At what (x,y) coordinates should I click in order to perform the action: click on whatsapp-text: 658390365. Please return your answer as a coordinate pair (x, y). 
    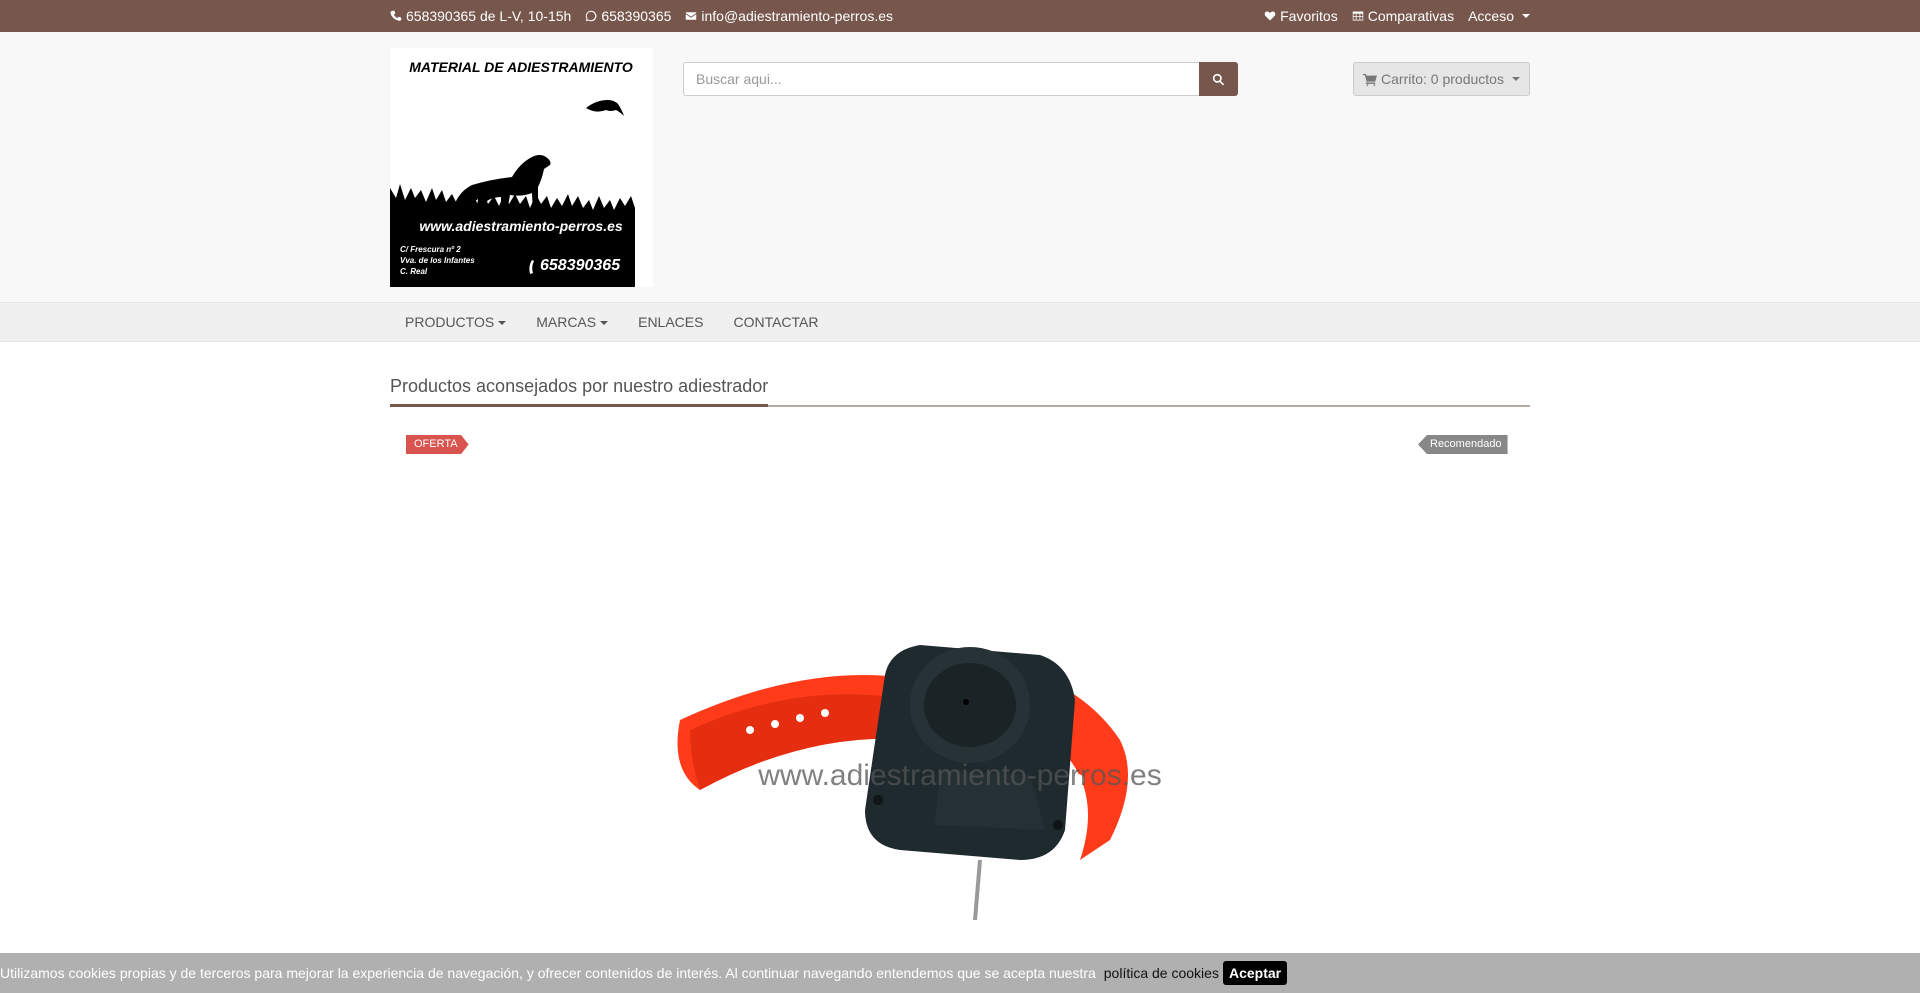
    Looking at the image, I should click on (636, 16).